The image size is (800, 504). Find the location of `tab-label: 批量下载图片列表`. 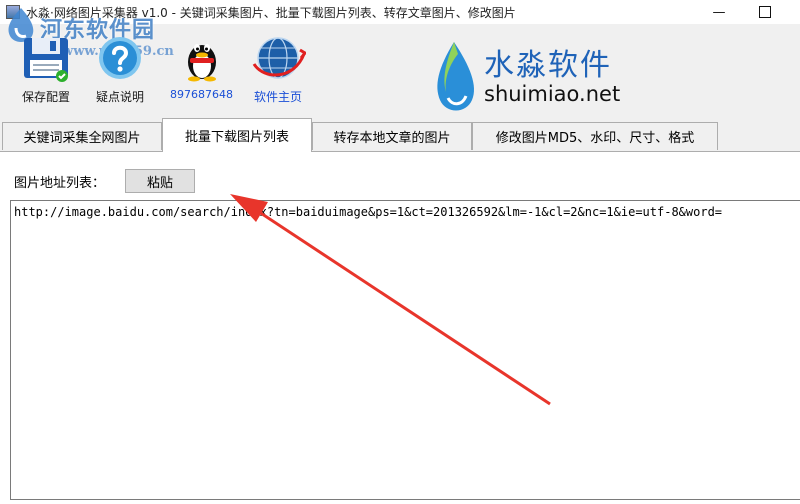

tab-label: 批量下载图片列表 is located at coordinates (236, 137).